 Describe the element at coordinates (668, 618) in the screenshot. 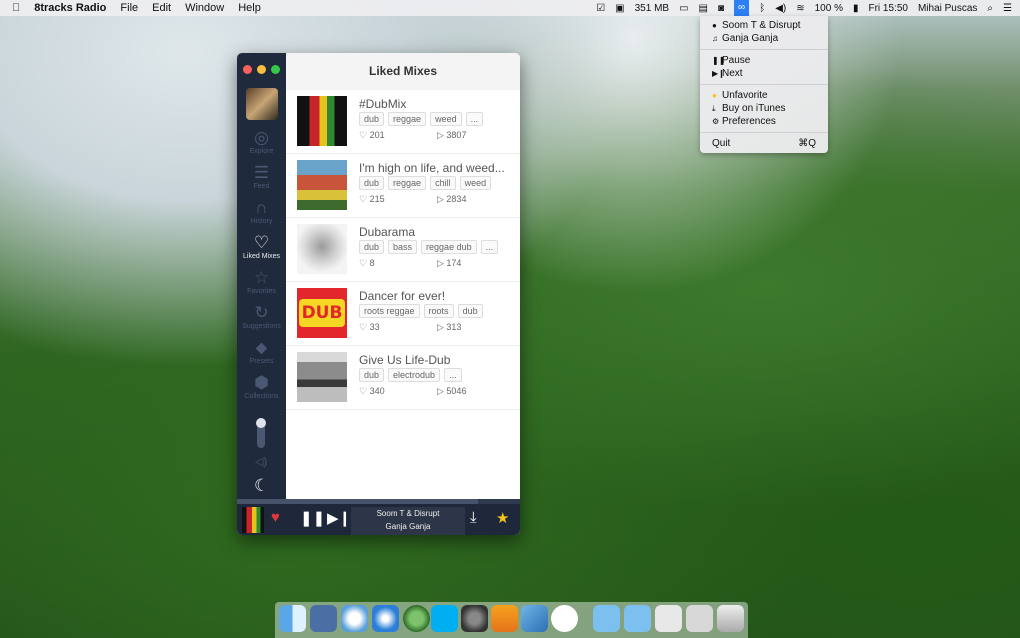

I see `document-icon` at that location.